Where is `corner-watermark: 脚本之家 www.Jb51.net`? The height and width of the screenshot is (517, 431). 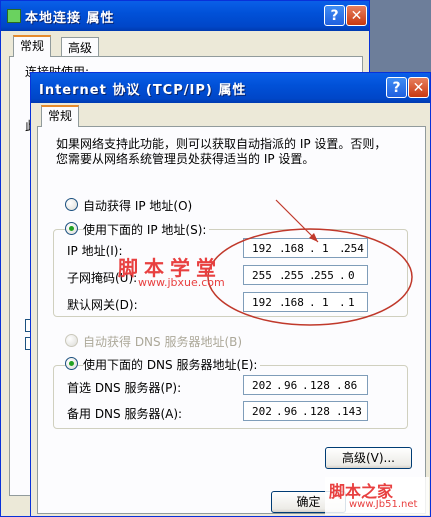
corner-watermark: 脚本之家 www.Jb51.net is located at coordinates (377, 496).